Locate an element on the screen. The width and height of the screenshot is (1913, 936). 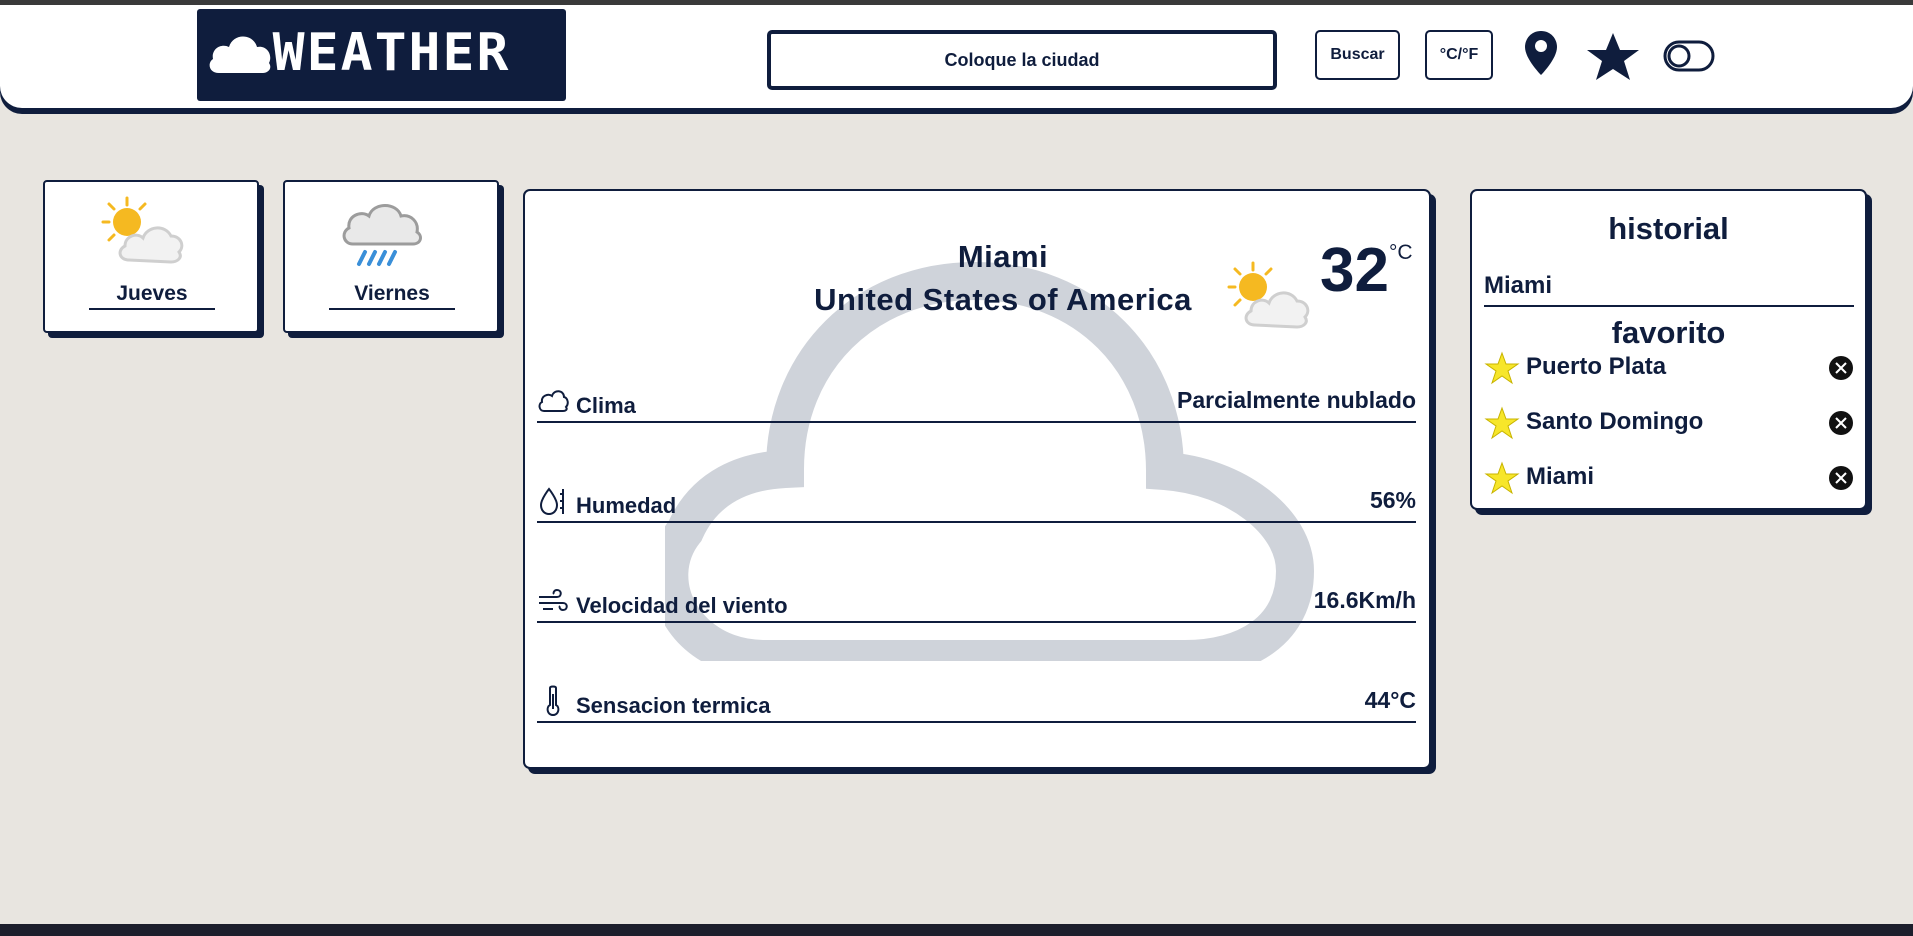
history-title: historial is located at coordinates (1668, 228).